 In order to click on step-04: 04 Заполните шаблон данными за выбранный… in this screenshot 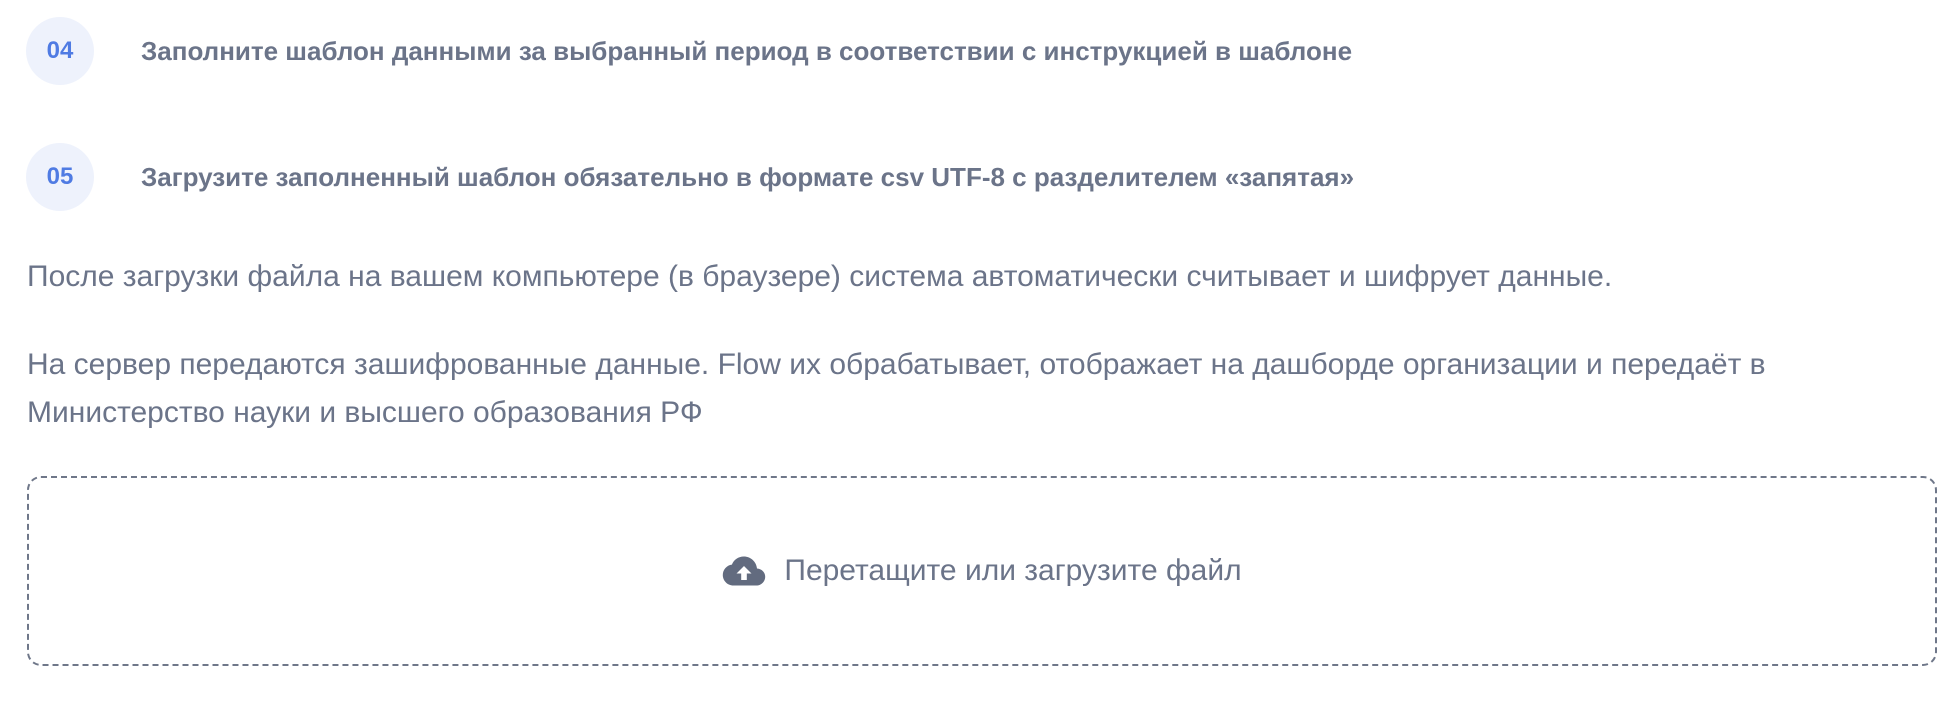, I will do `click(689, 51)`.